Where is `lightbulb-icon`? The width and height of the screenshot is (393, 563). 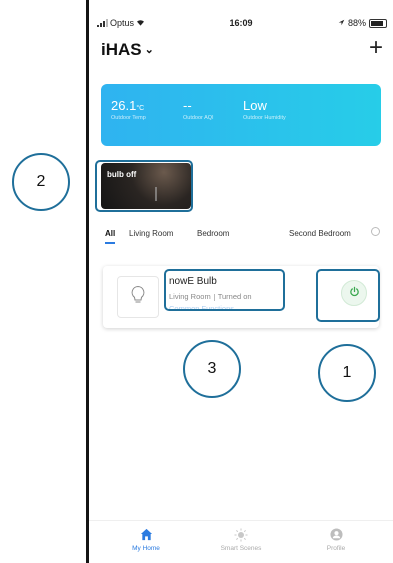 lightbulb-icon is located at coordinates (138, 297).